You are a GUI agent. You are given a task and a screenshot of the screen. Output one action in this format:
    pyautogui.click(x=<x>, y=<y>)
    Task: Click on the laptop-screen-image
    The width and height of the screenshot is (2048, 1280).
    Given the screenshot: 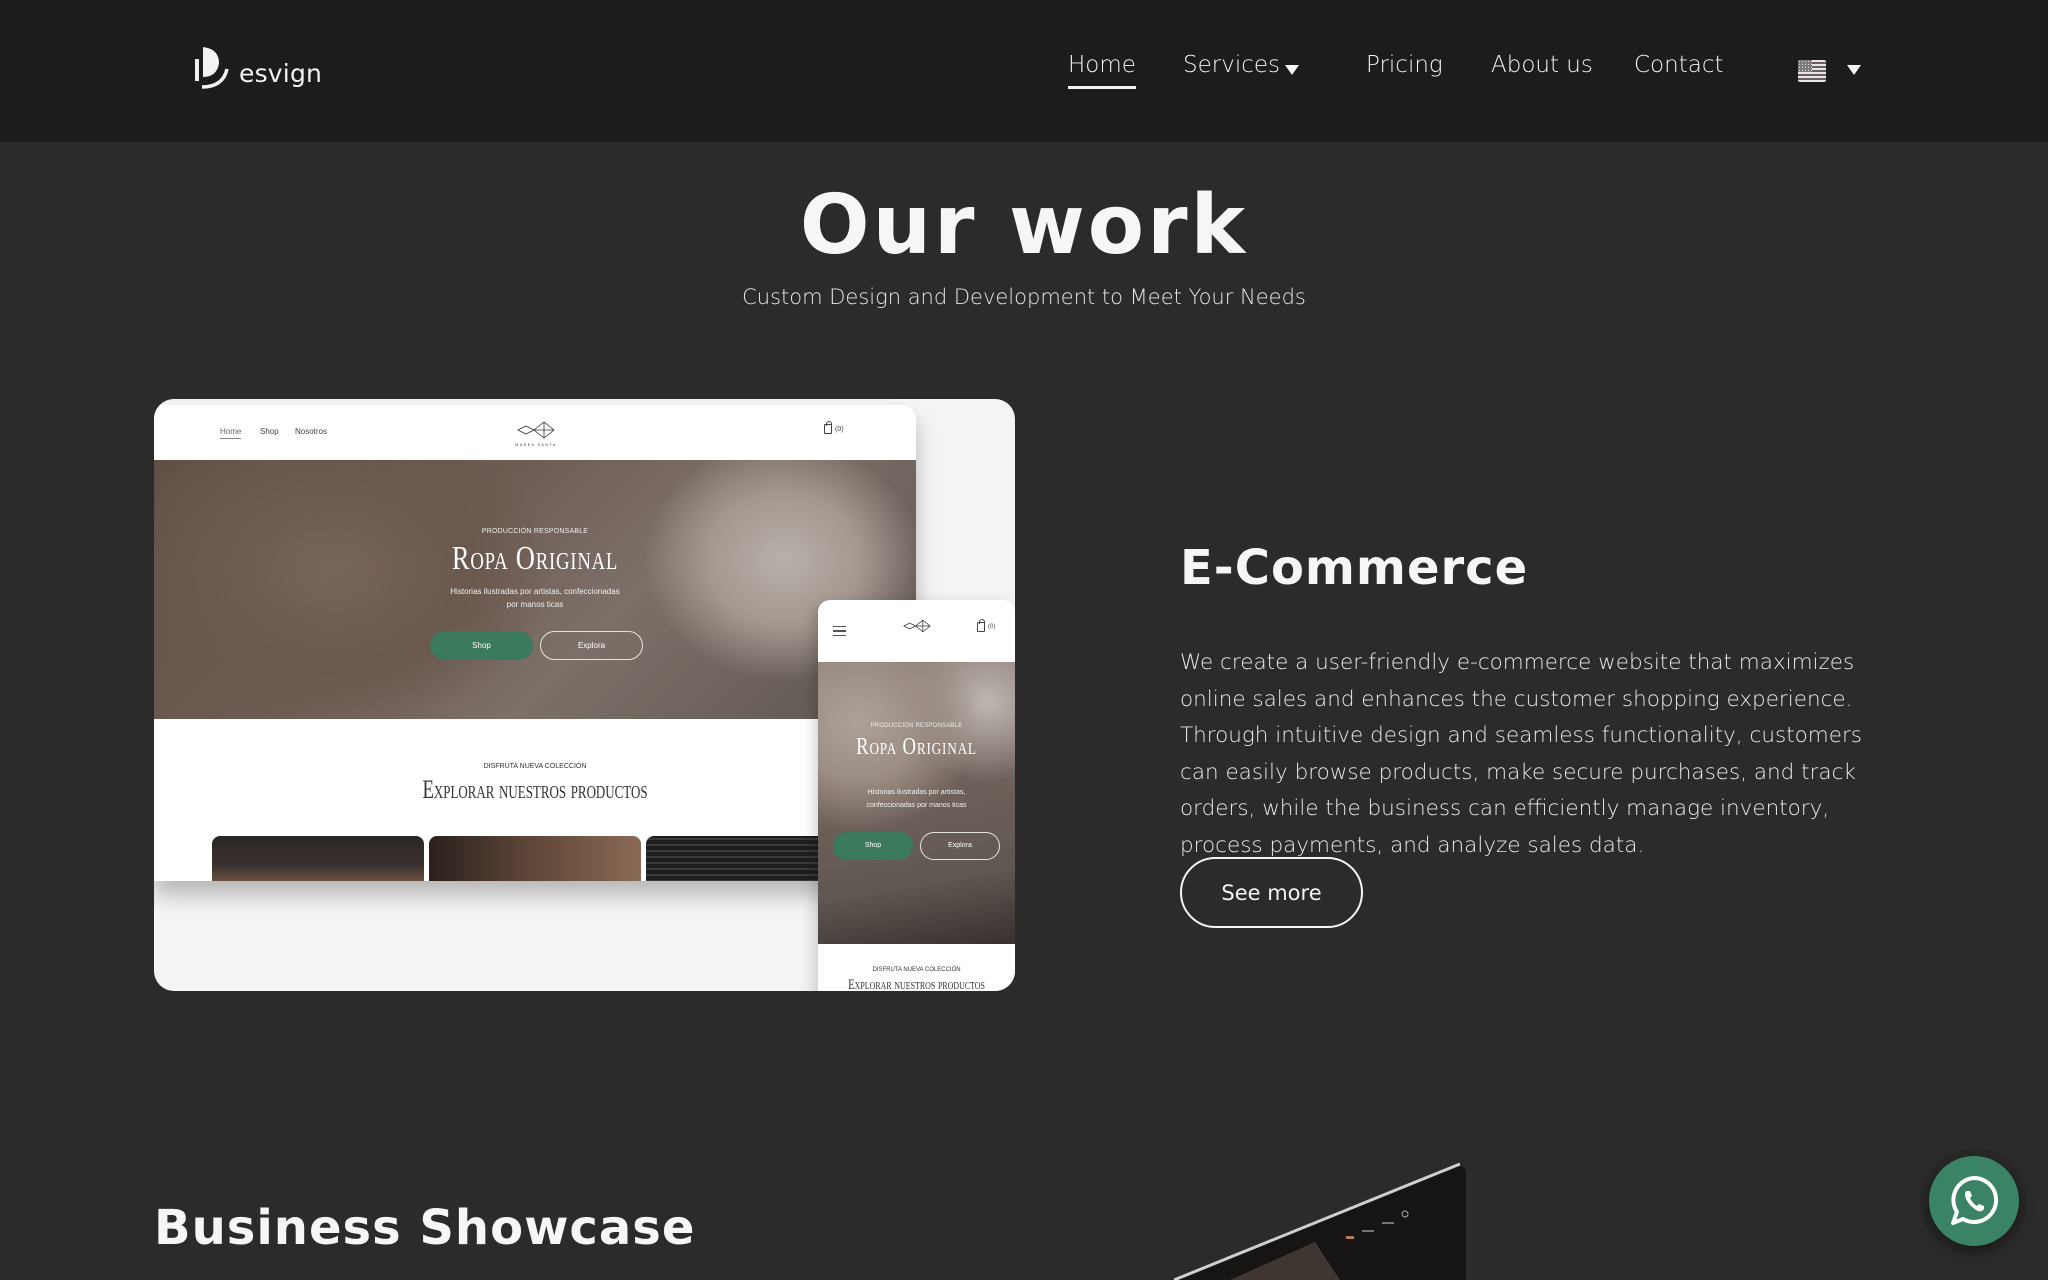 What is the action you would take?
    pyautogui.click(x=1318, y=1221)
    